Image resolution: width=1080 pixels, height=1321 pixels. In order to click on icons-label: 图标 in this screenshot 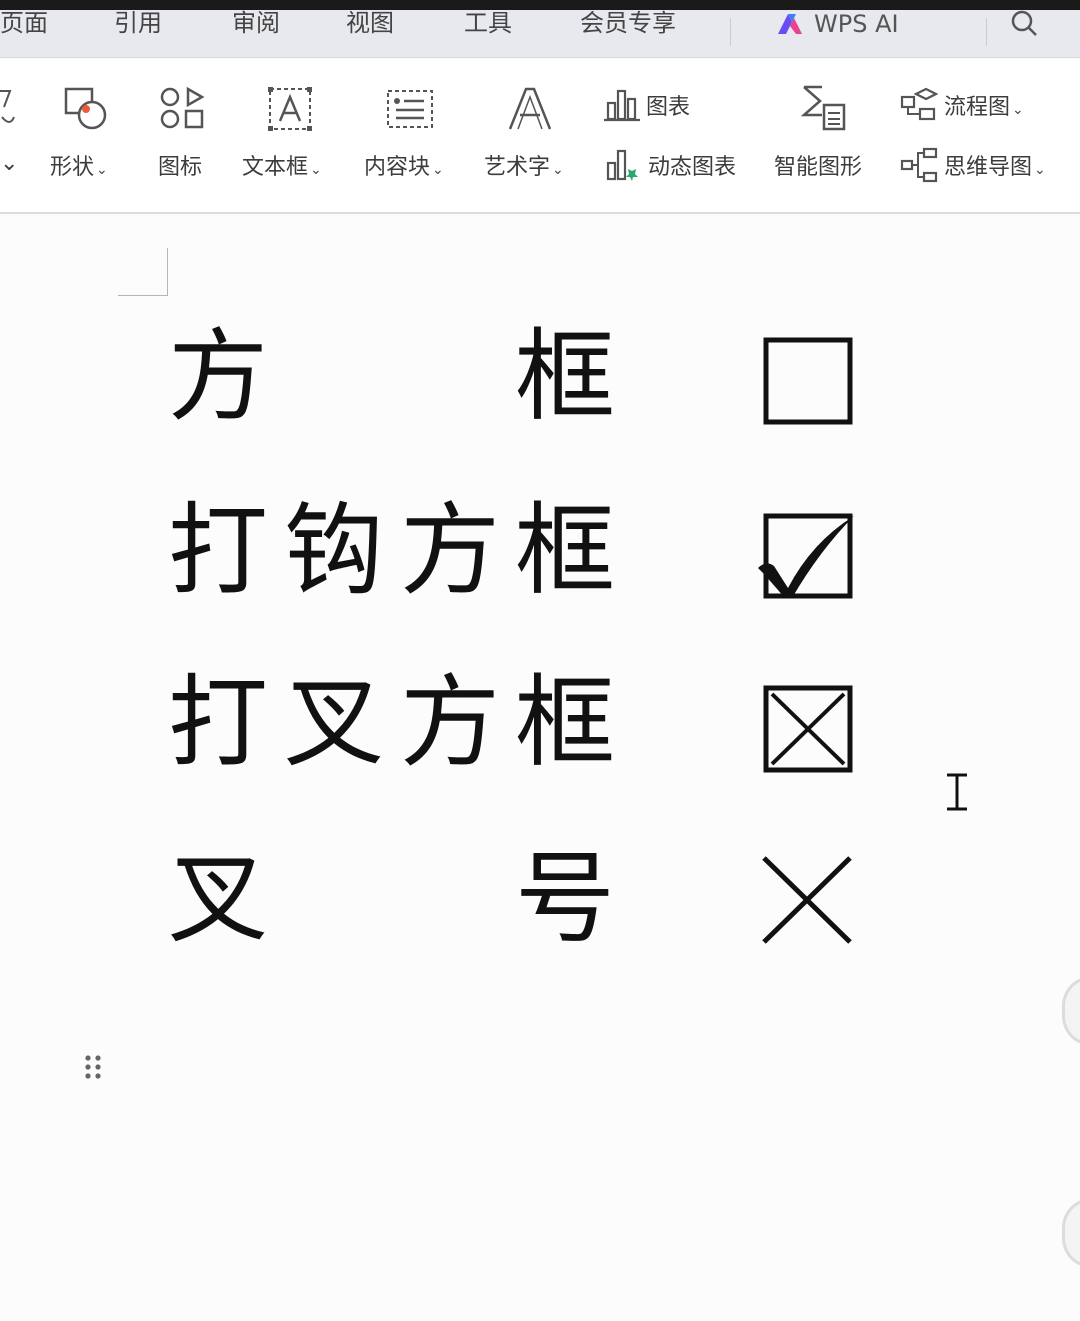, I will do `click(180, 167)`.